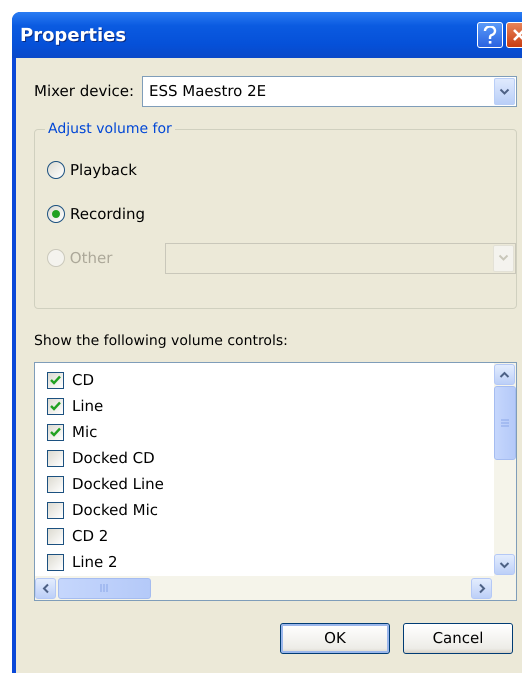 Image resolution: width=522 pixels, height=673 pixels. What do you see at coordinates (517, 35) in the screenshot?
I see `close-icon` at bounding box center [517, 35].